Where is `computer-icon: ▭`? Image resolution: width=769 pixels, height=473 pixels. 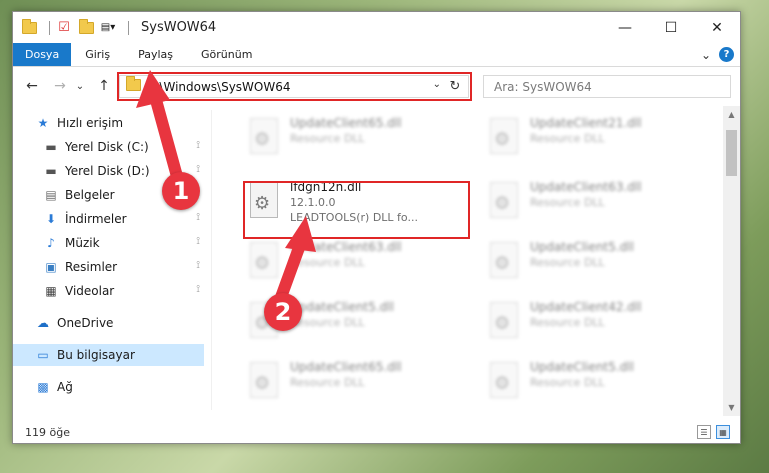 computer-icon: ▭ is located at coordinates (43, 355).